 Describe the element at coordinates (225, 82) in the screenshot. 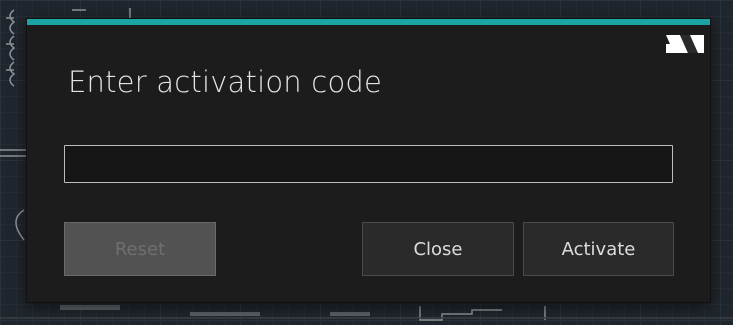

I see `dialog-title: Enter activation code` at that location.